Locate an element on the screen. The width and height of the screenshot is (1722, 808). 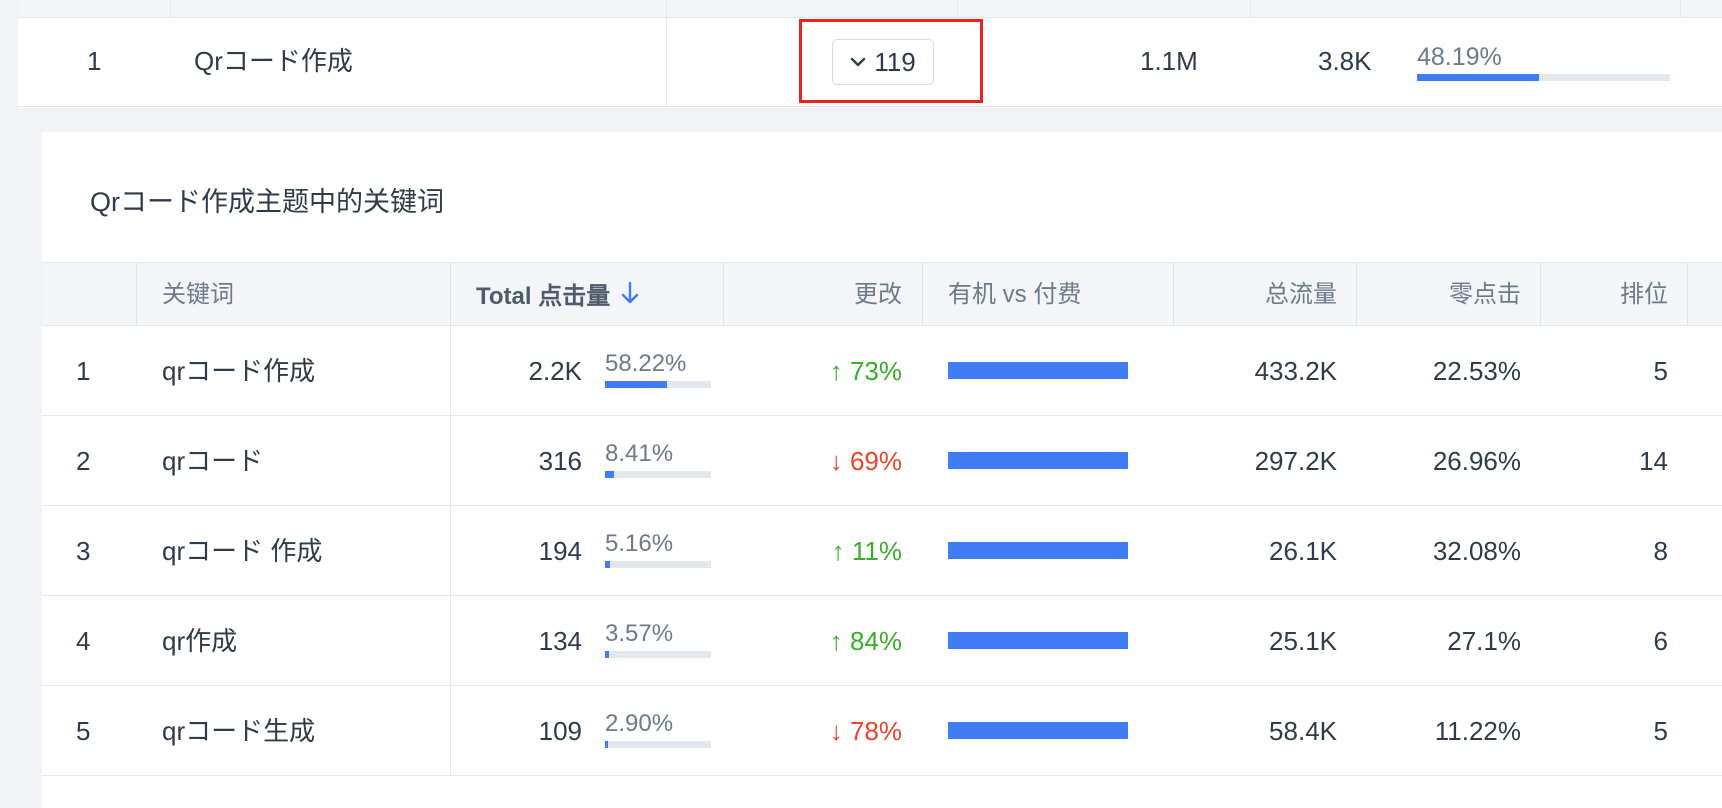
table-row: 5 qrコード生成 109 2.90% ↓ 78% 58.4K 11.22% 5 is located at coordinates (882, 731).